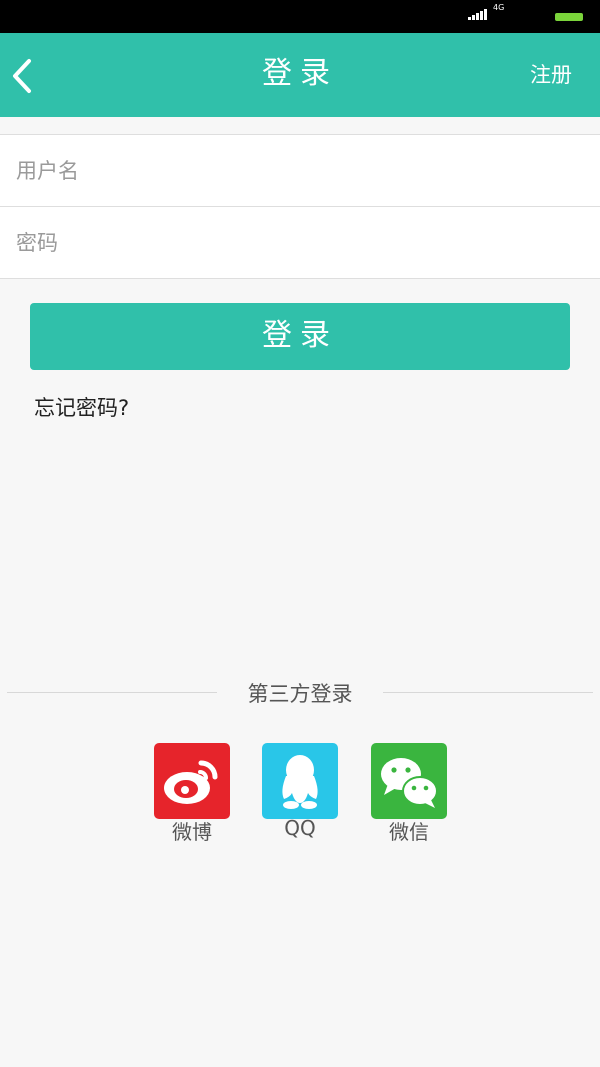 The height and width of the screenshot is (1067, 600). I want to click on password-row, so click(300, 242).